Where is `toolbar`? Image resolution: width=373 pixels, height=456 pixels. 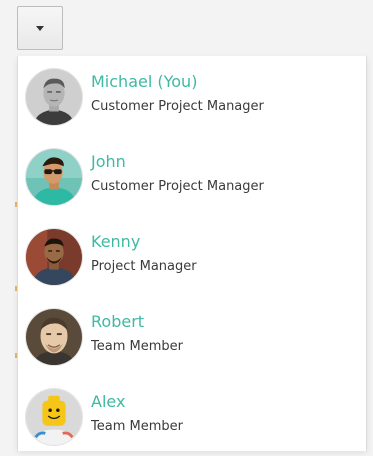 toolbar is located at coordinates (186, 28).